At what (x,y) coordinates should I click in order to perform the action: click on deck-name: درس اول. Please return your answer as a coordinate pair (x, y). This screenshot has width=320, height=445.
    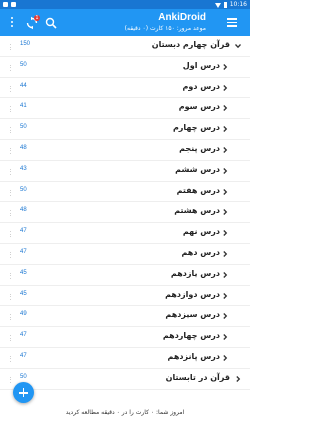
    Looking at the image, I should click on (201, 65).